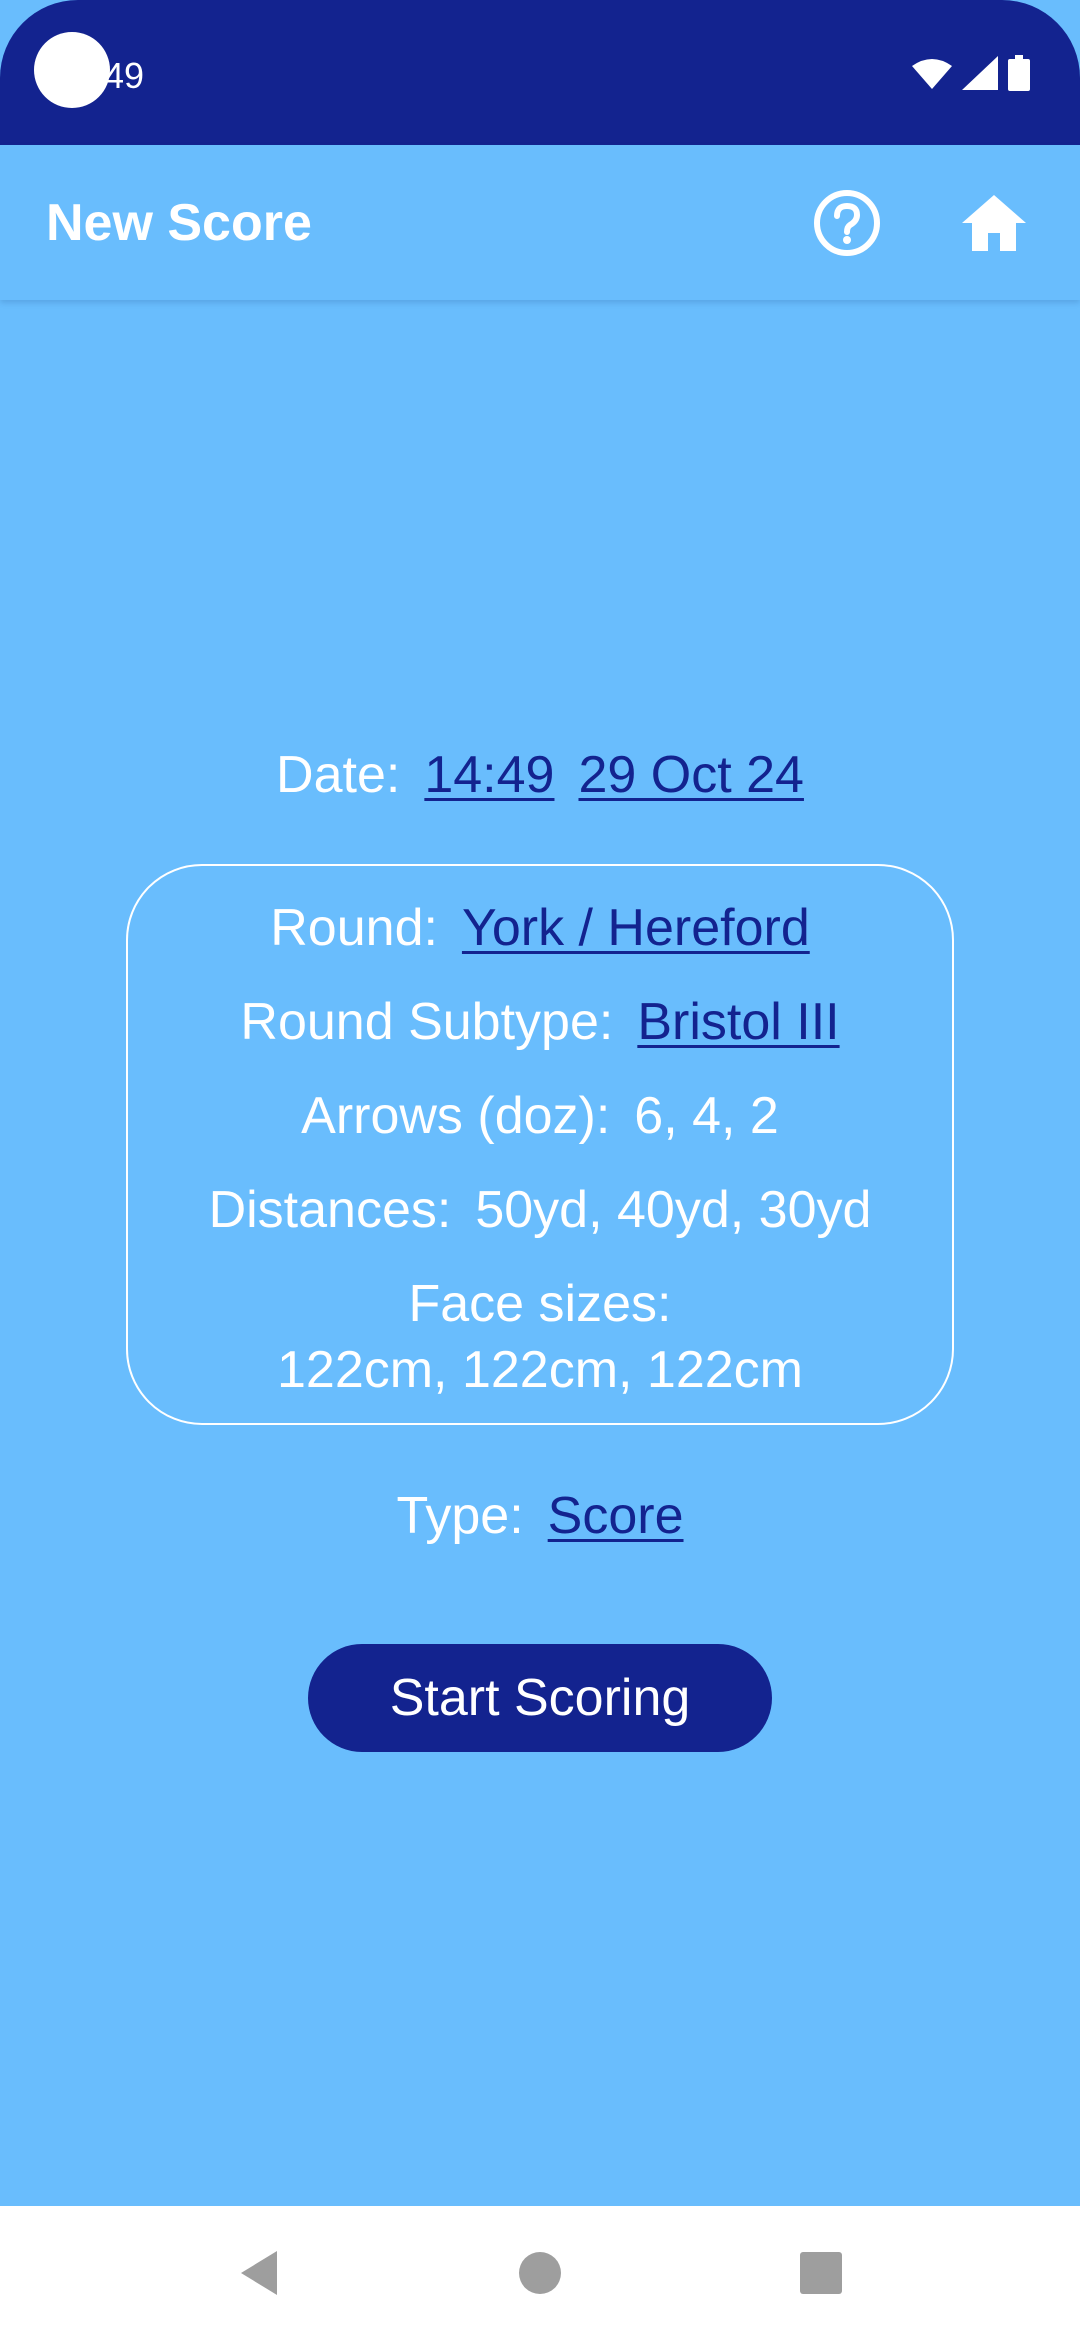 The height and width of the screenshot is (2340, 1080). Describe the element at coordinates (72, 70) in the screenshot. I see `camera-cutout` at that location.